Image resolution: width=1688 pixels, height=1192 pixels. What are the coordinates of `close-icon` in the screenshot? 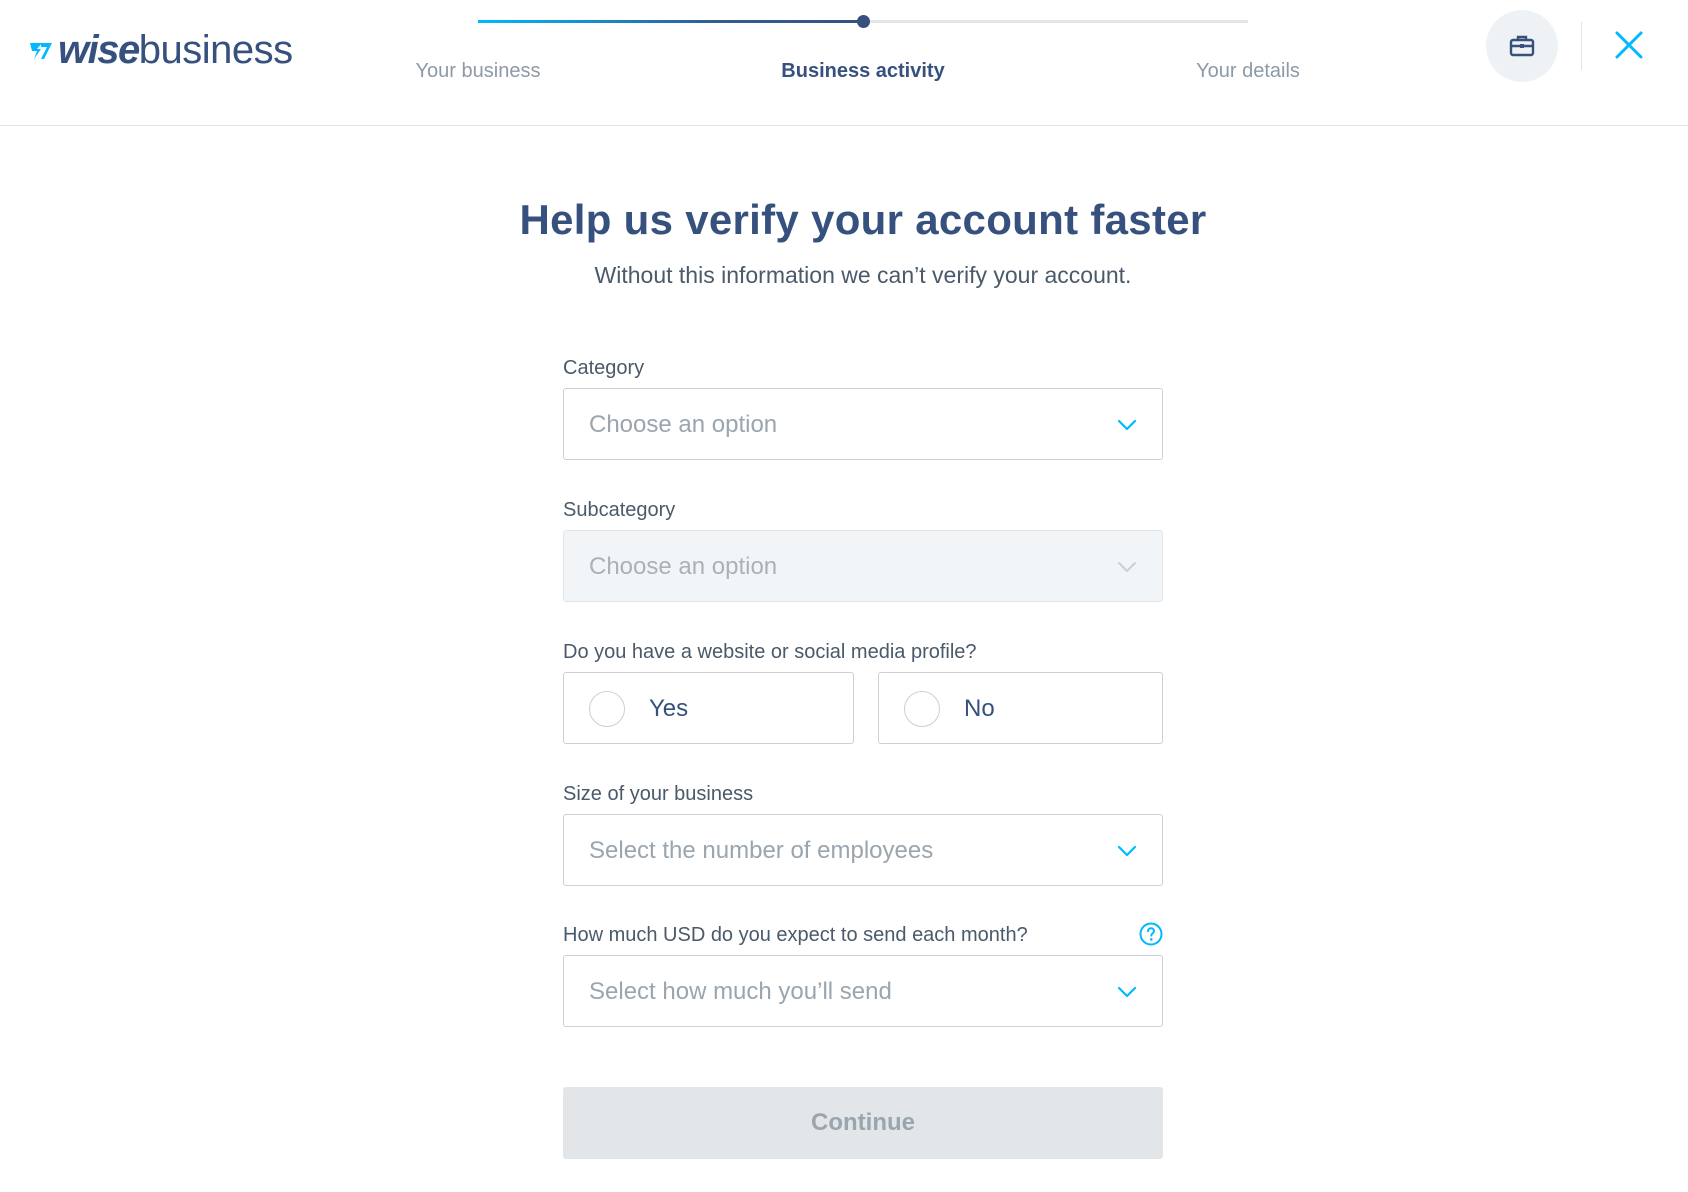 It's located at (1629, 45).